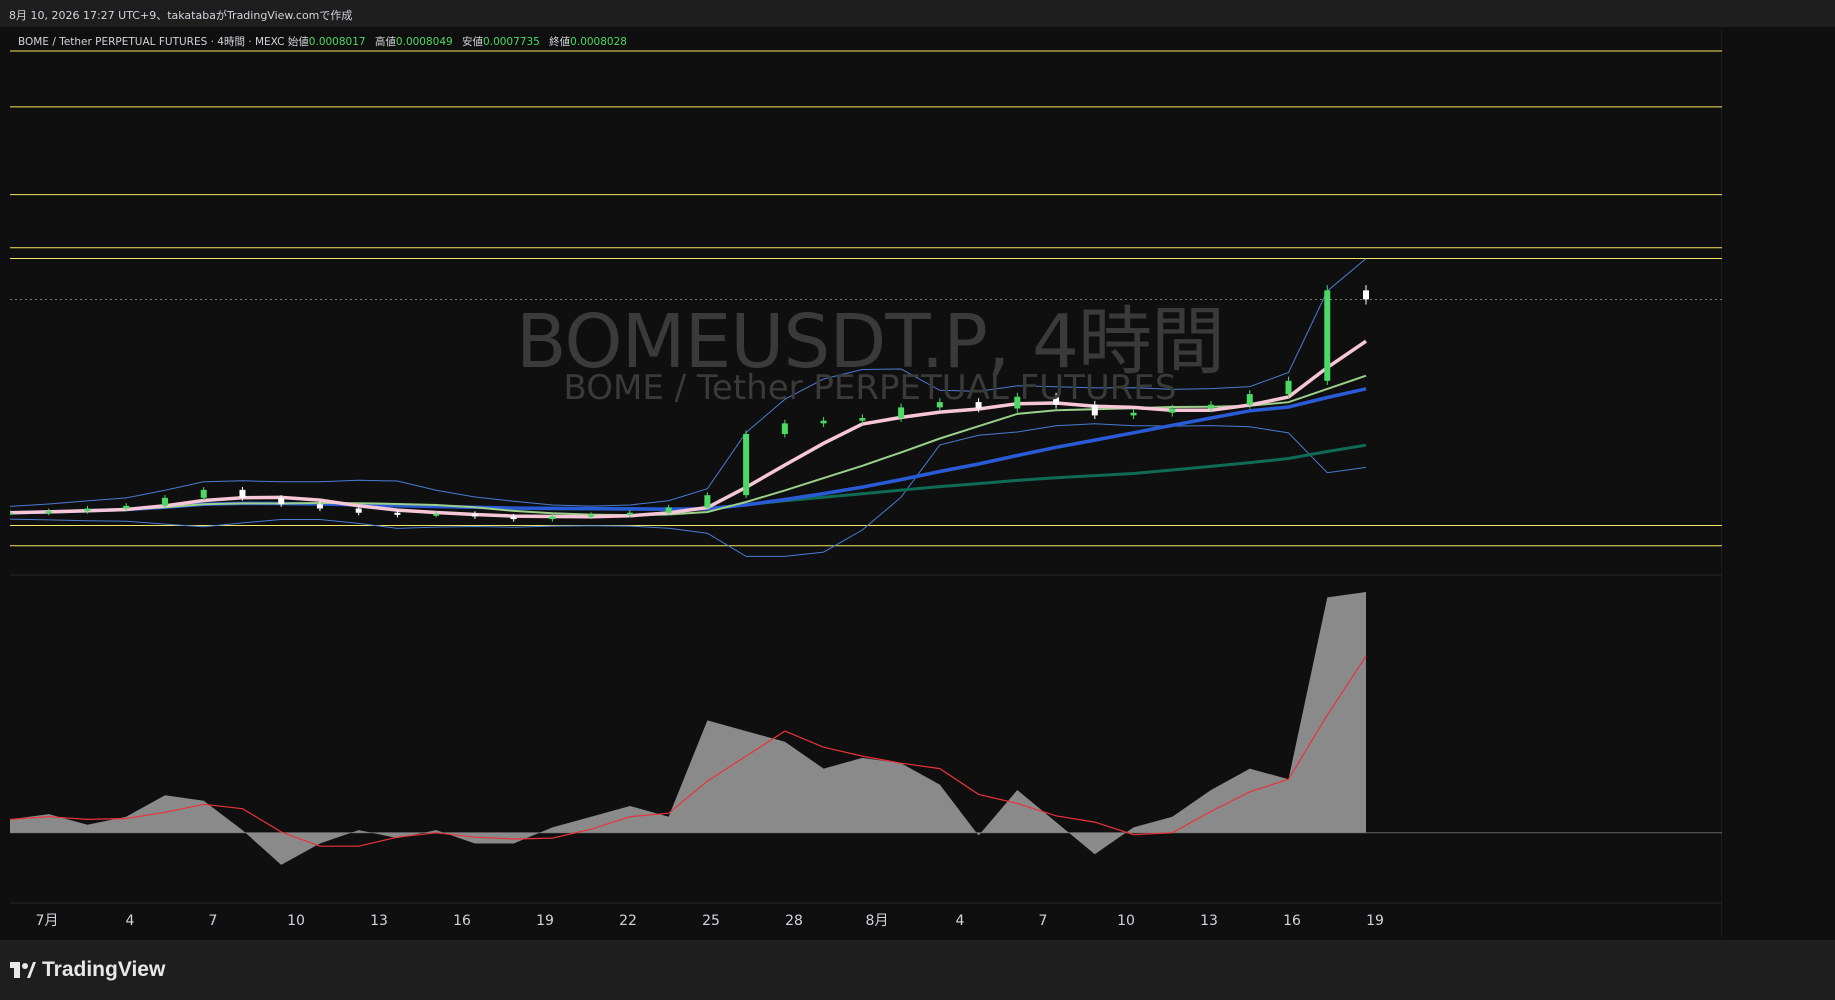 The height and width of the screenshot is (1000, 1835). What do you see at coordinates (298, 42) in the screenshot?
I see `legend-open-label: 始値` at bounding box center [298, 42].